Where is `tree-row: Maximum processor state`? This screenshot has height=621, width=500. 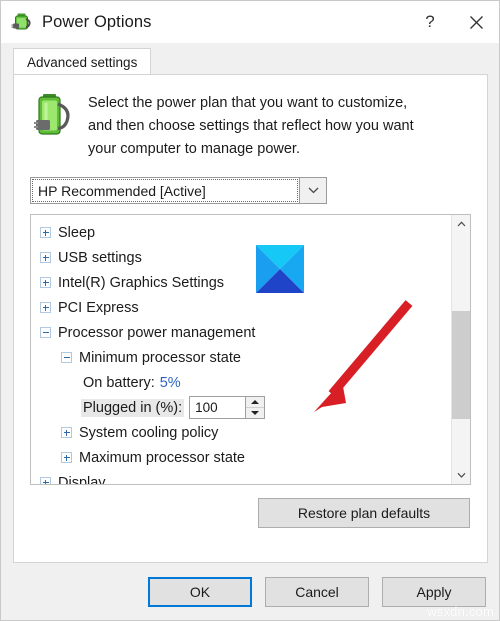
tree-row: Maximum processor state is located at coordinates (241, 457).